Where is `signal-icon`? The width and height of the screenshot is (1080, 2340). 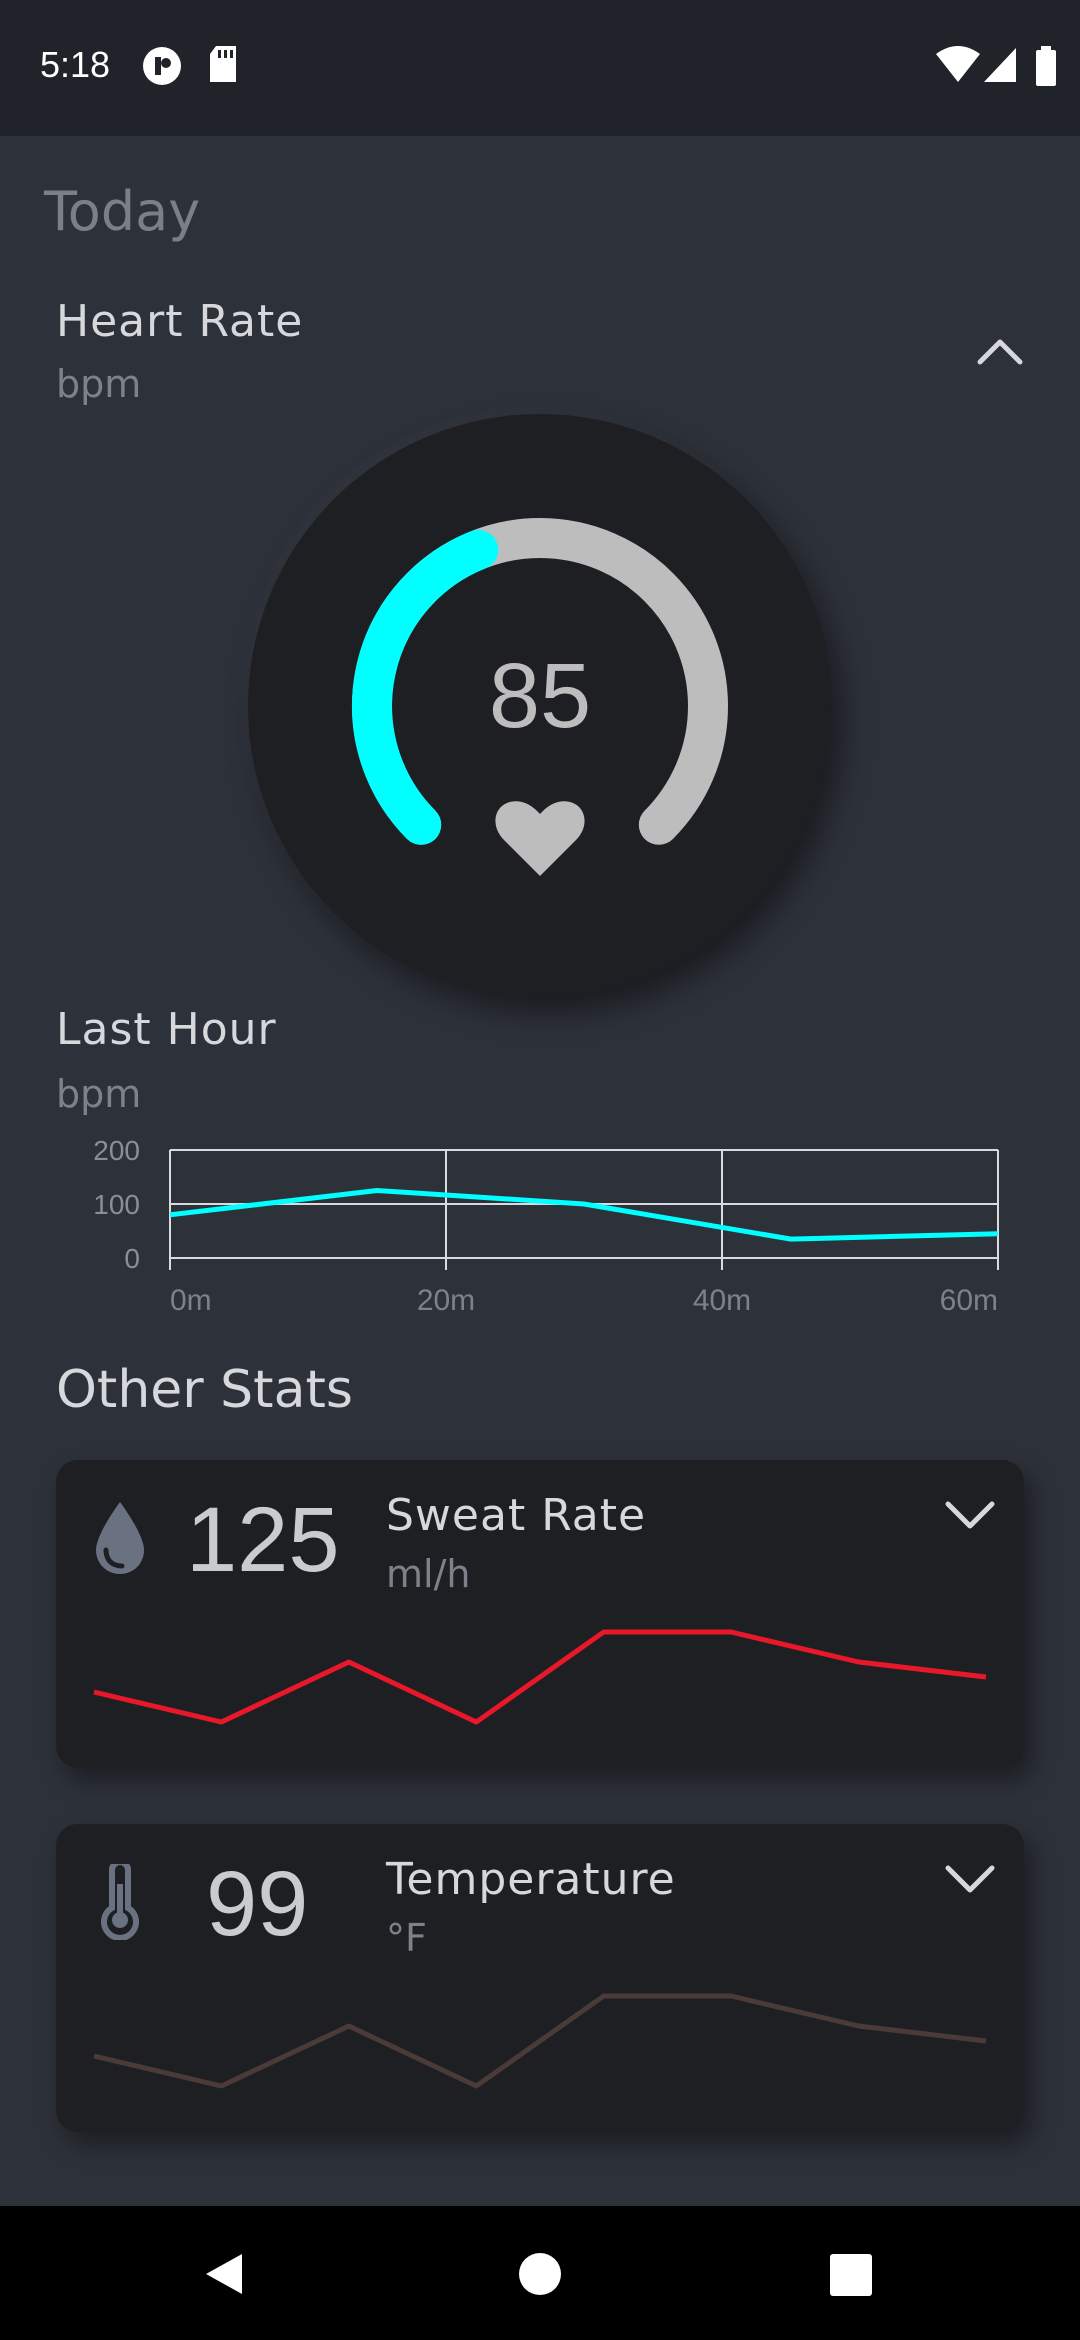
signal-icon is located at coordinates (1000, 65).